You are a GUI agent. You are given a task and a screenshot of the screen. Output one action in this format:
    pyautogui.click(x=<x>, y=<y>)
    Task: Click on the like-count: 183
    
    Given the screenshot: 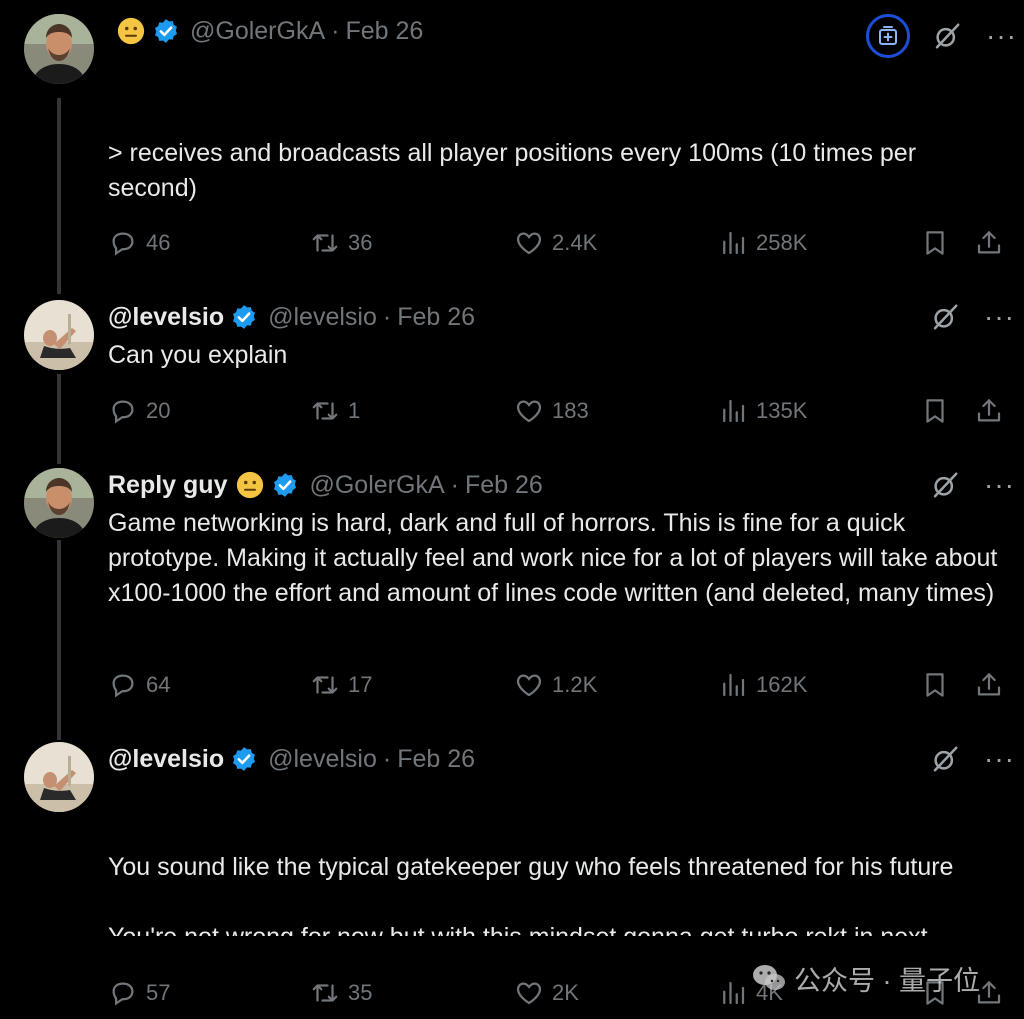 What is the action you would take?
    pyautogui.click(x=570, y=410)
    